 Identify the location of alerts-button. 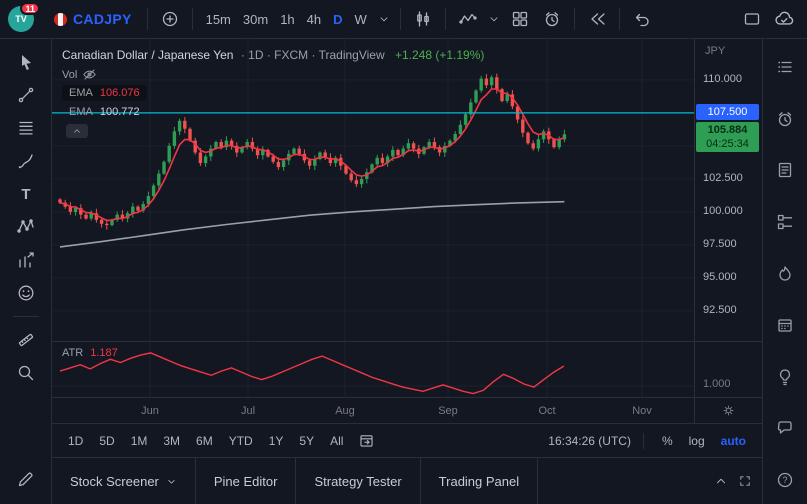
(785, 119).